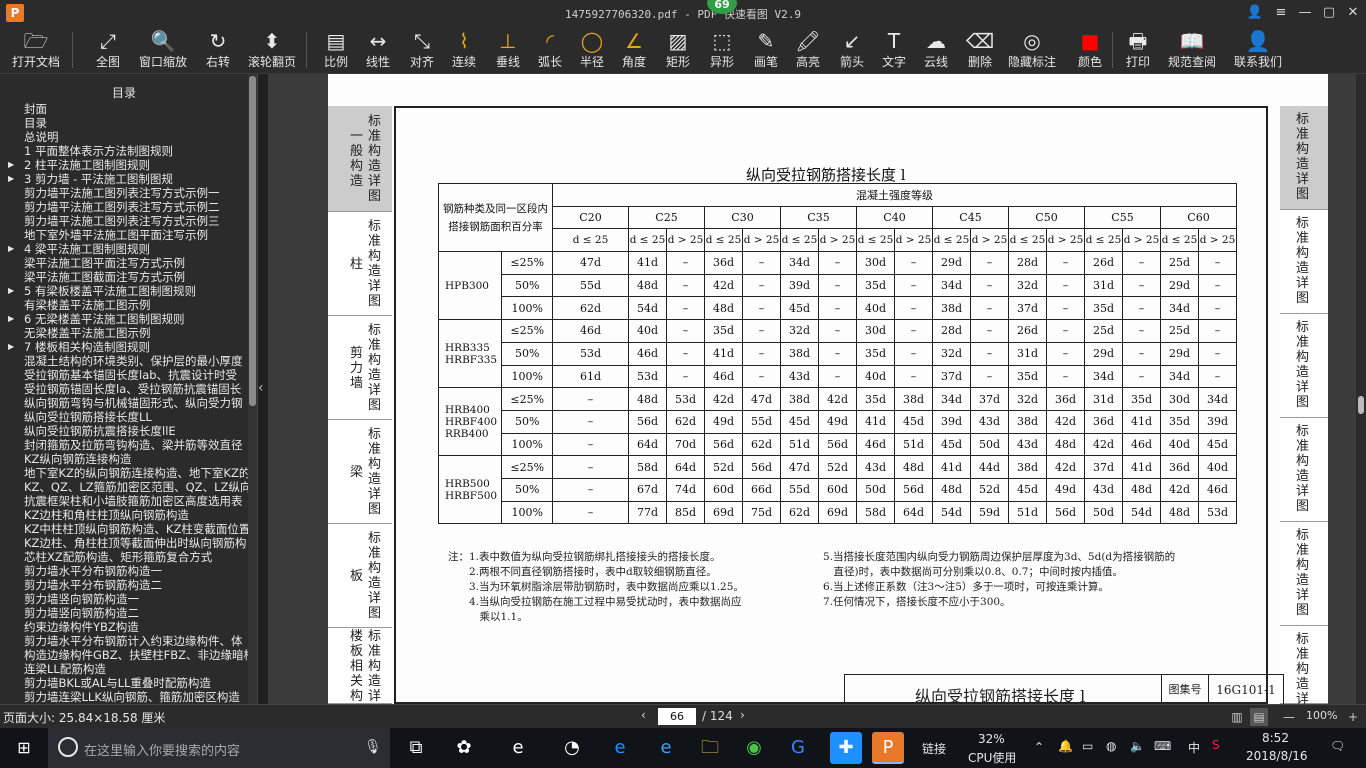  What do you see at coordinates (1032, 50) in the screenshot?
I see `hide-annotations-button: ◎ 隐藏标注` at bounding box center [1032, 50].